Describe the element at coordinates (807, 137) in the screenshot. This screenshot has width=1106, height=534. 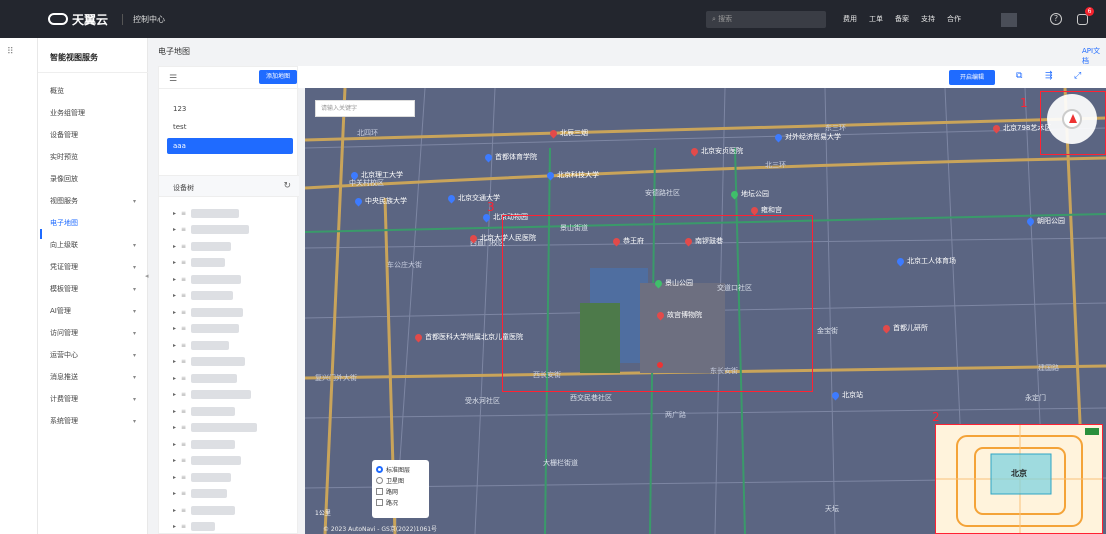
I see `map-poi: 对外经济贸易大学` at that location.